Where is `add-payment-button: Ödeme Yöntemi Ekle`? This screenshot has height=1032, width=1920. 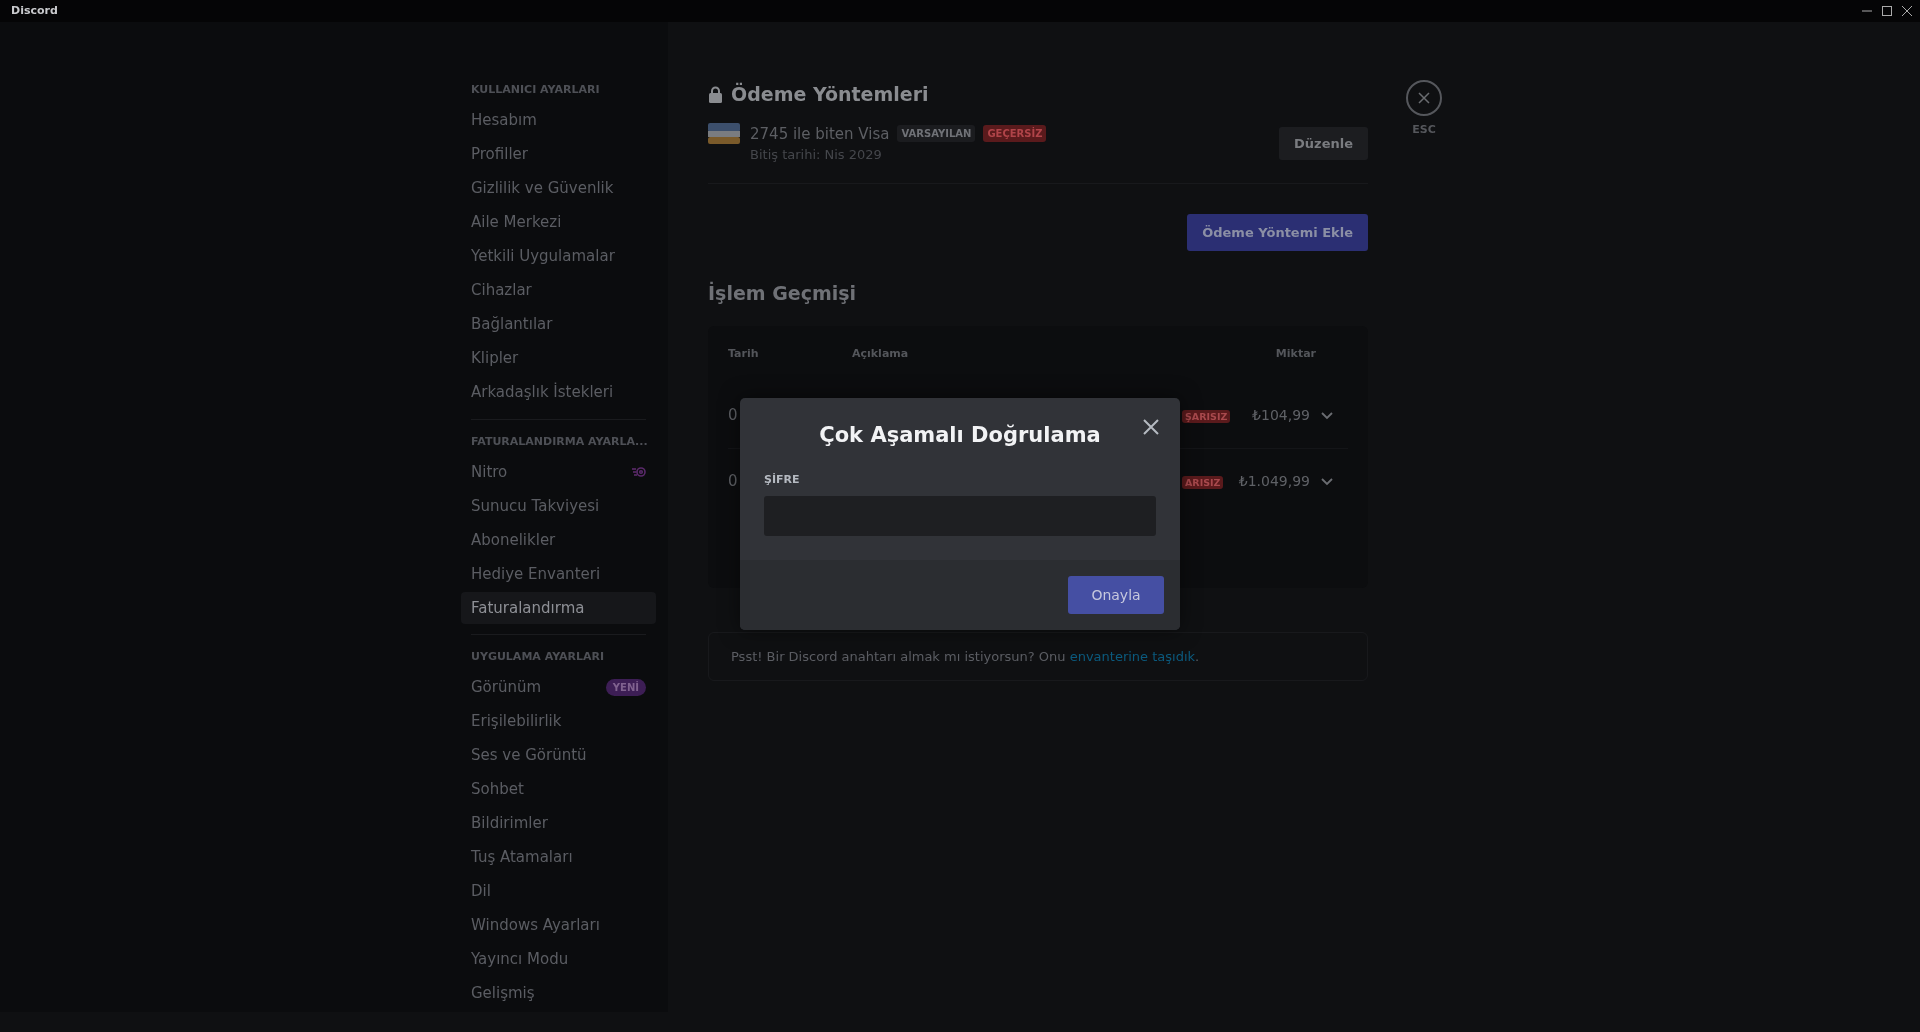 add-payment-button: Ödeme Yöntemi Ekle is located at coordinates (1277, 232).